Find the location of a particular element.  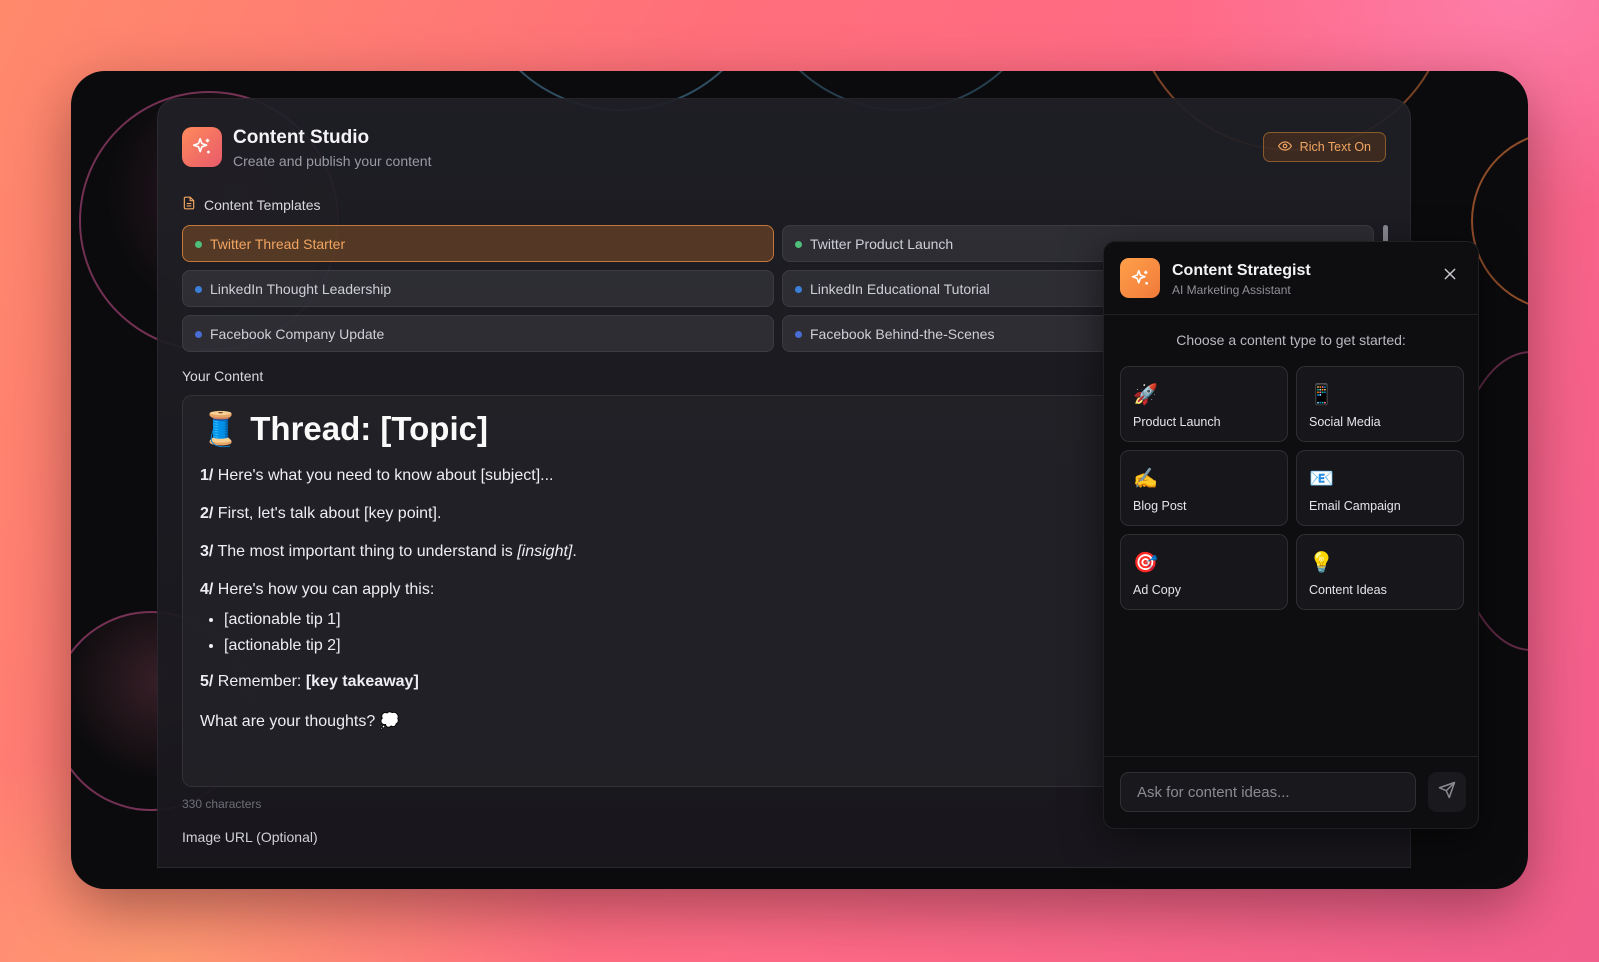

decorative-orb is located at coordinates (1499, 221).